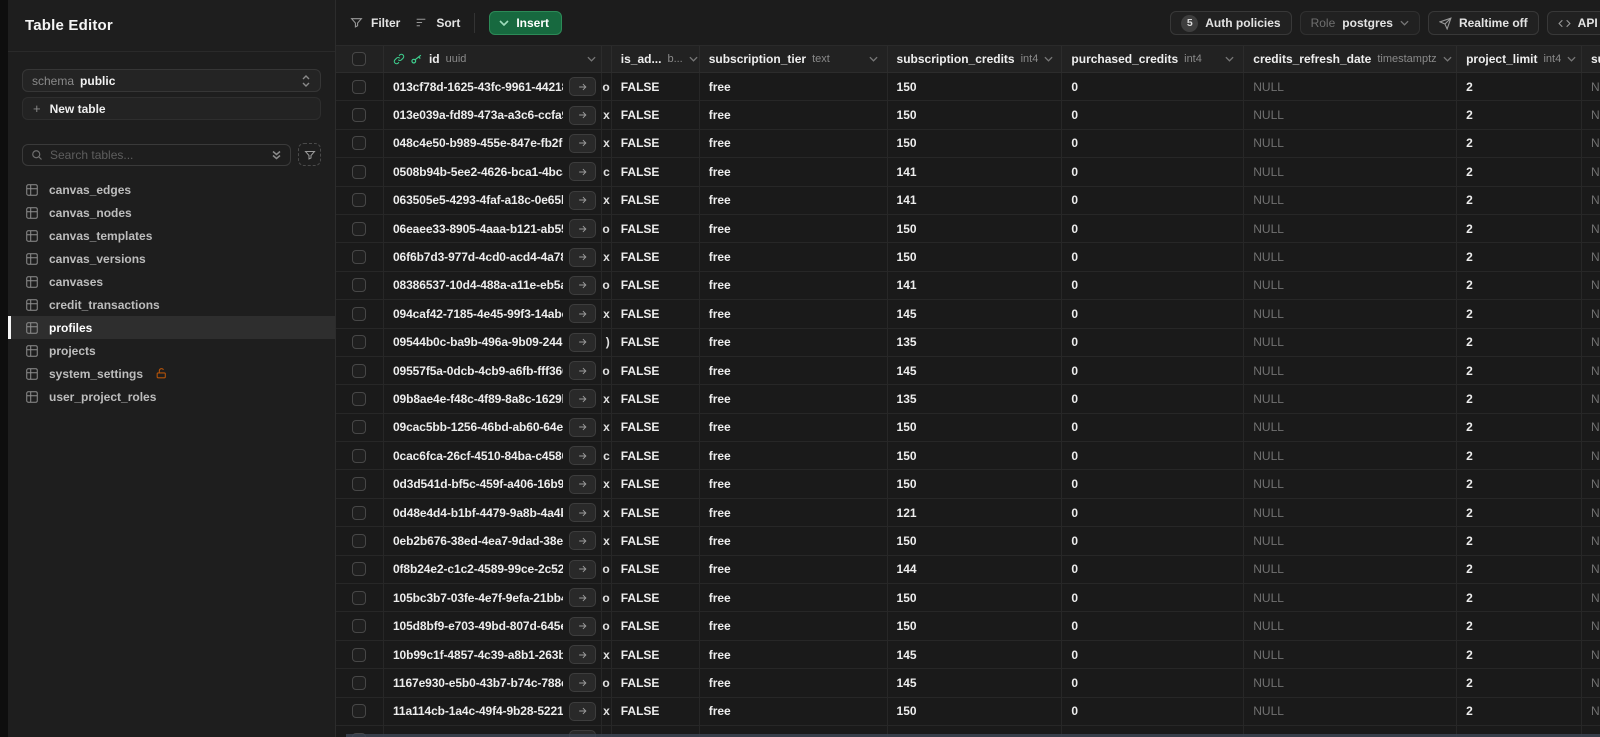  I want to click on realtime-toggle-button: Realtime off, so click(1483, 23).